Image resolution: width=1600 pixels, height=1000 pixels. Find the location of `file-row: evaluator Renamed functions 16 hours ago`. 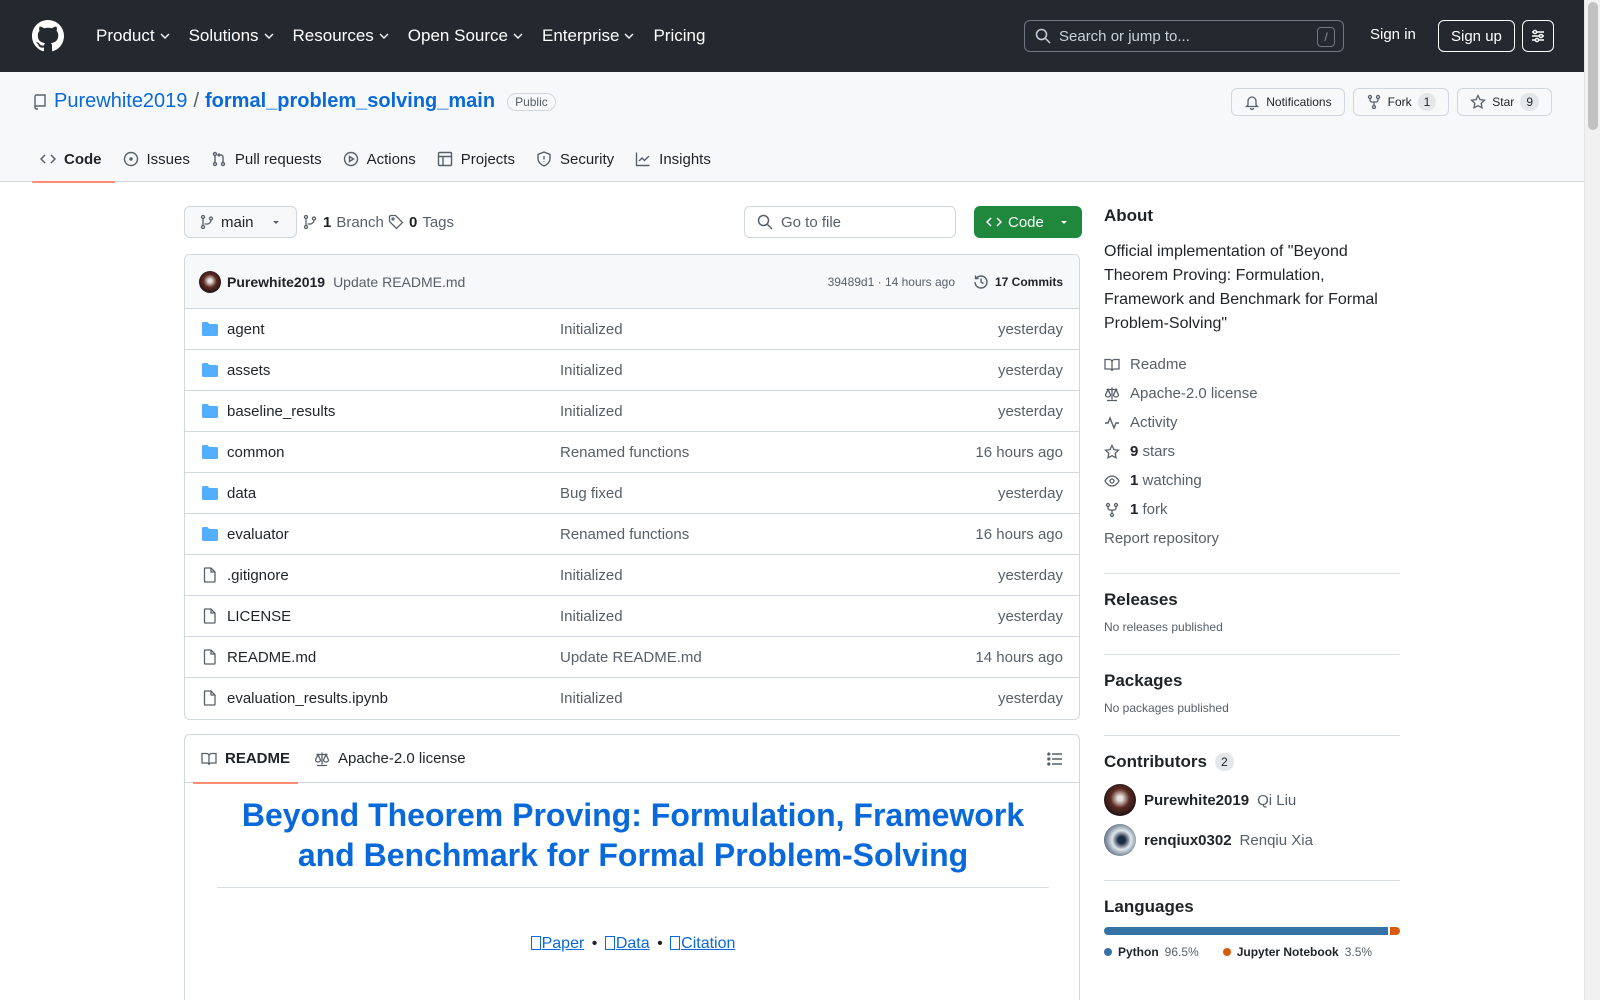

file-row: evaluator Renamed functions 16 hours ago is located at coordinates (632, 534).